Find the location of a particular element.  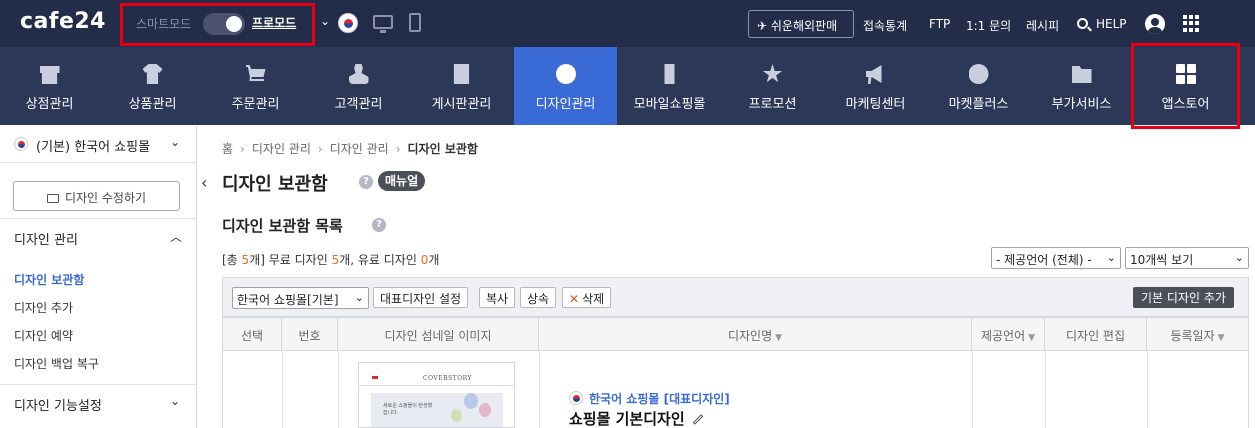

col-design-name: 디자인명 ▼ is located at coordinates (755, 334).